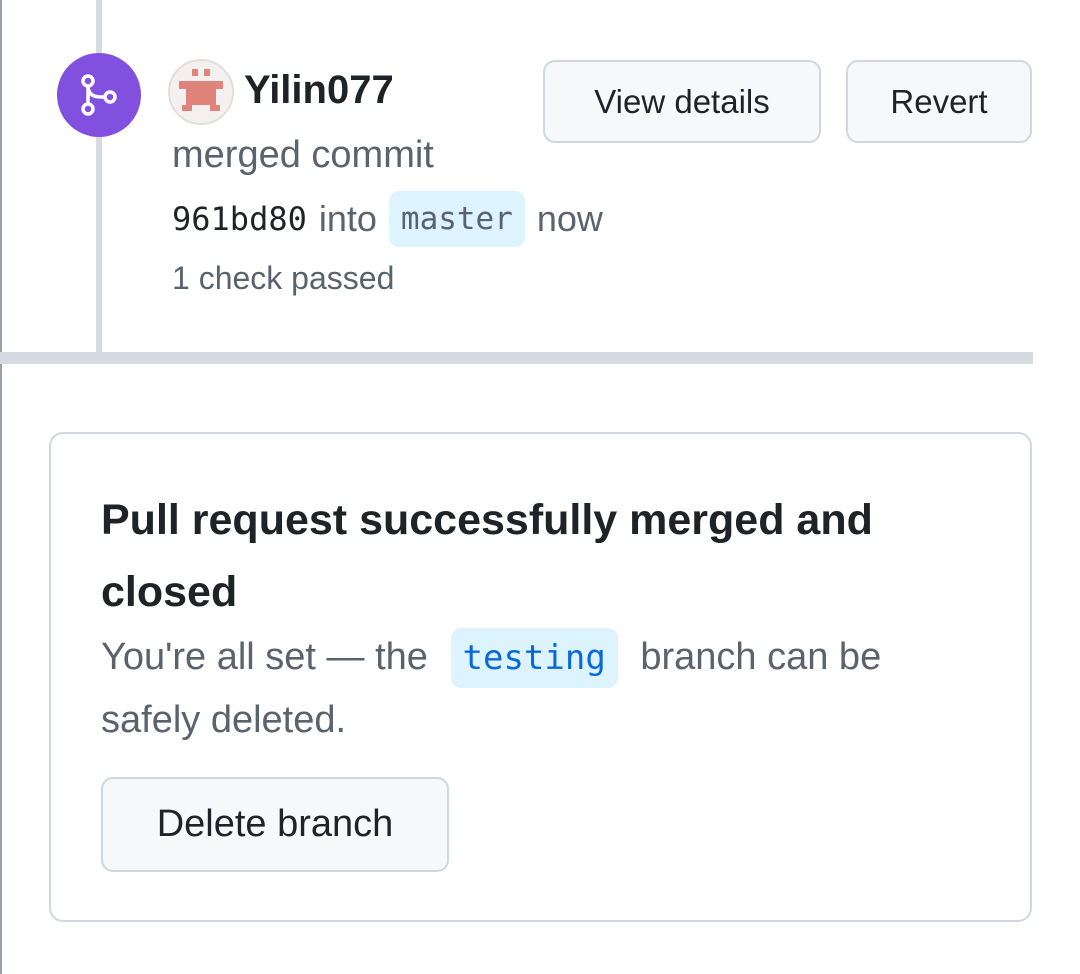 The image size is (1080, 974). I want to click on into-text: into, so click(347, 218).